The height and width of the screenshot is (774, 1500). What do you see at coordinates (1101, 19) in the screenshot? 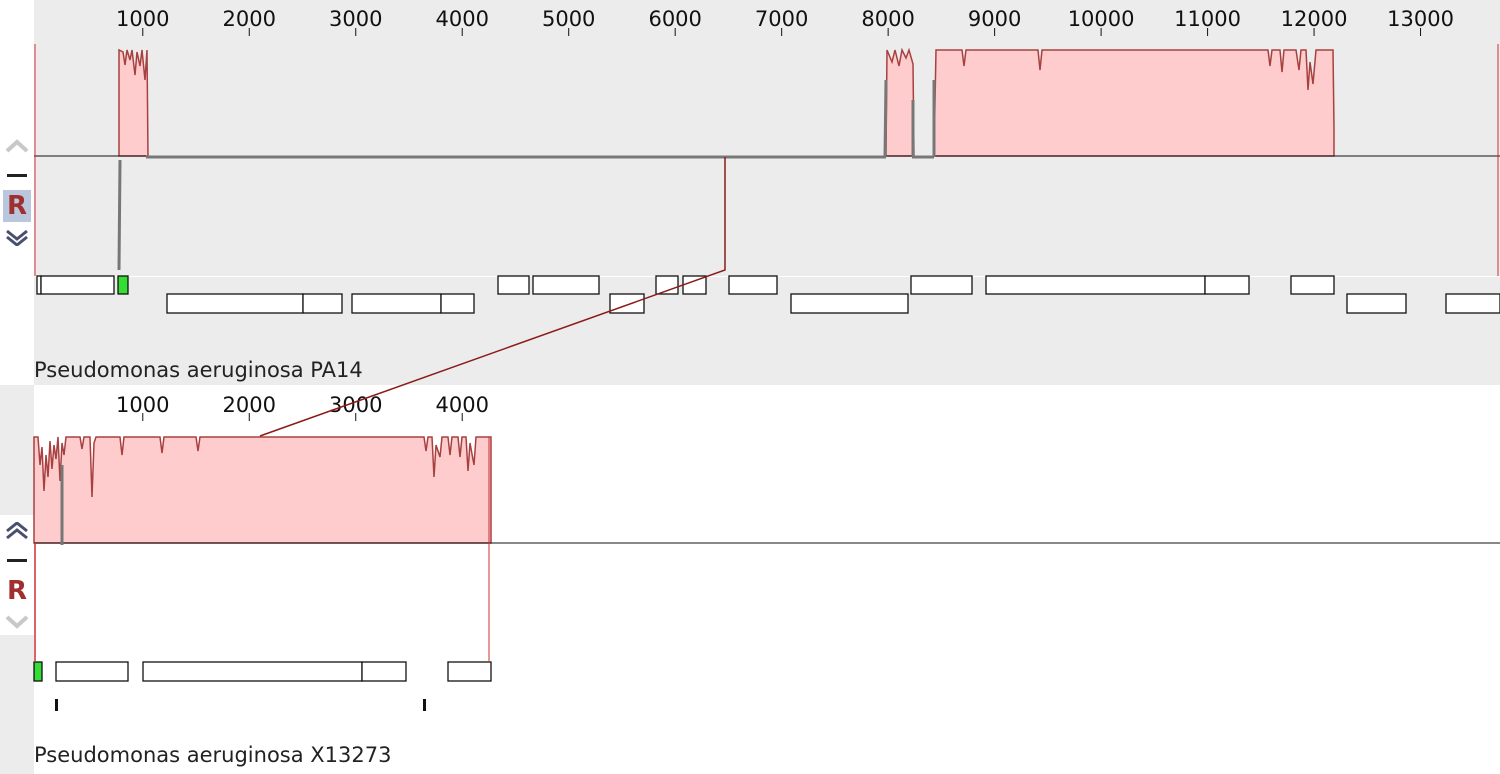
I see `ruler-label: 10000` at bounding box center [1101, 19].